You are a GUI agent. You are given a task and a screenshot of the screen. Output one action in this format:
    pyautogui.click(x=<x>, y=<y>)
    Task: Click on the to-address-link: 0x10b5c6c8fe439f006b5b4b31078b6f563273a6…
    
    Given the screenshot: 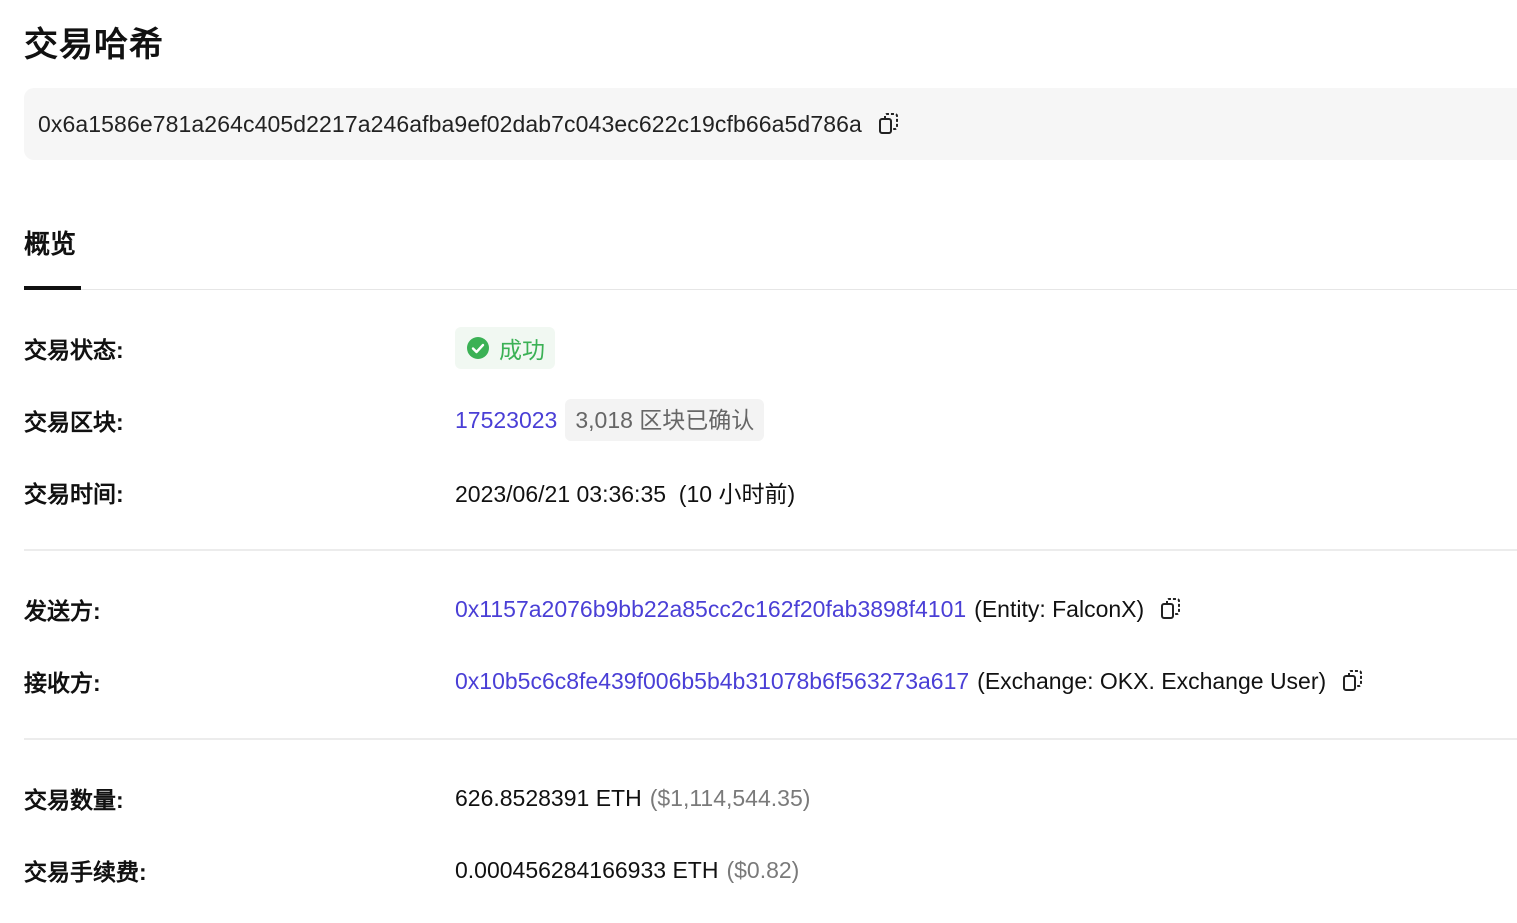 What is the action you would take?
    pyautogui.click(x=712, y=681)
    